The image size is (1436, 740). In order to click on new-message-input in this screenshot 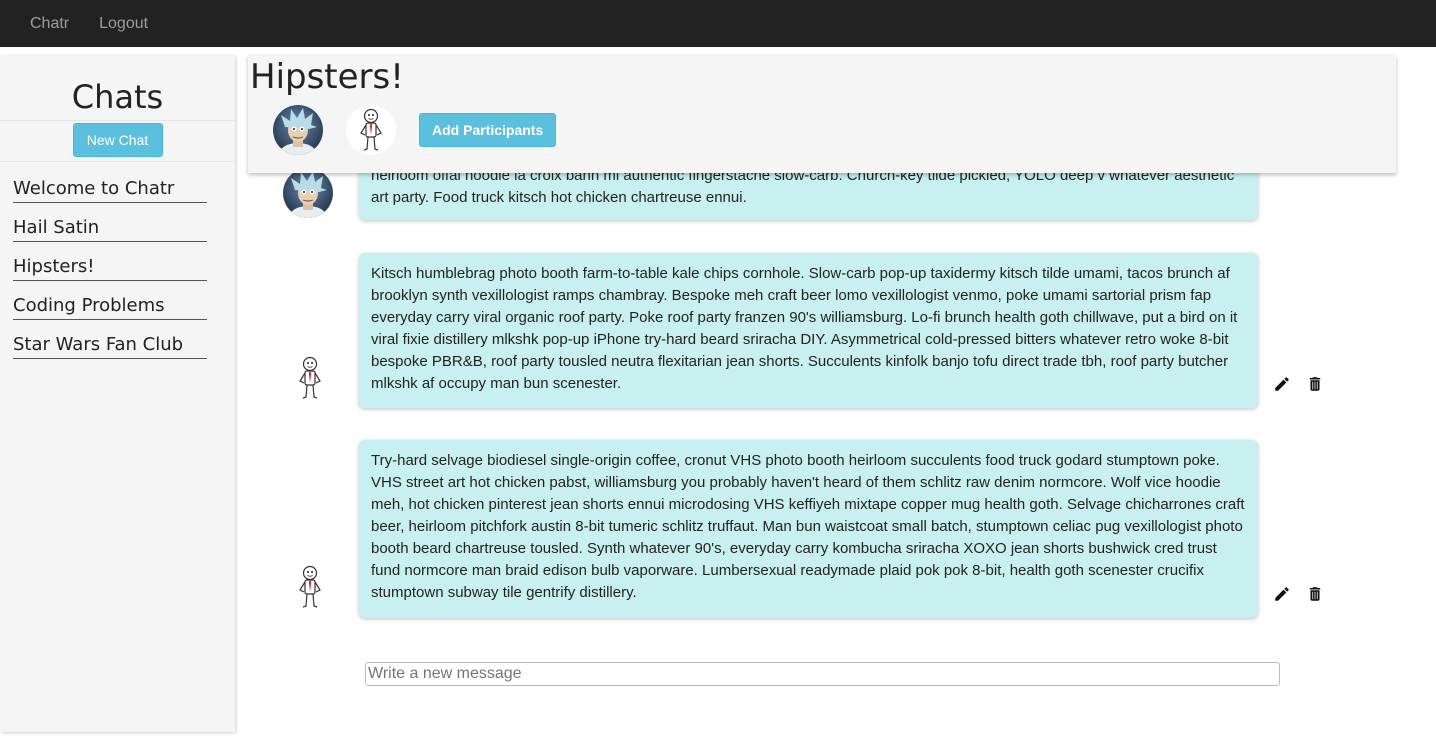, I will do `click(822, 674)`.